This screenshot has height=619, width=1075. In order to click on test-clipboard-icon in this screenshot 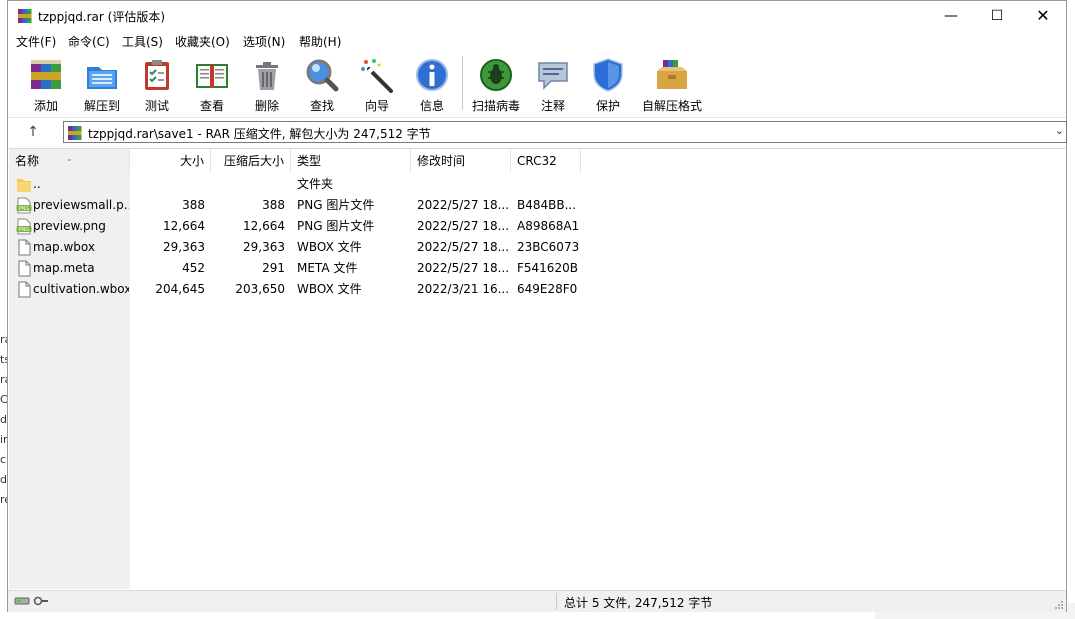, I will do `click(157, 75)`.